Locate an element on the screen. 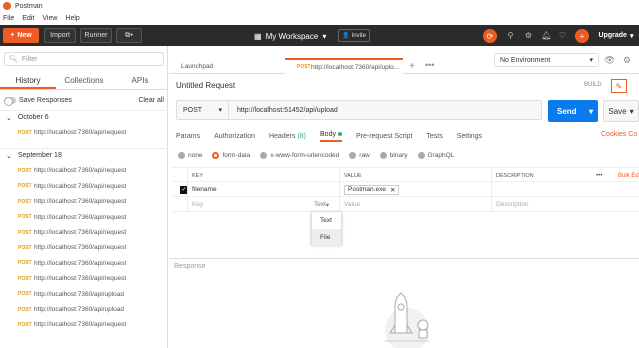  dropdown-option-text: Text is located at coordinates (326, 220).